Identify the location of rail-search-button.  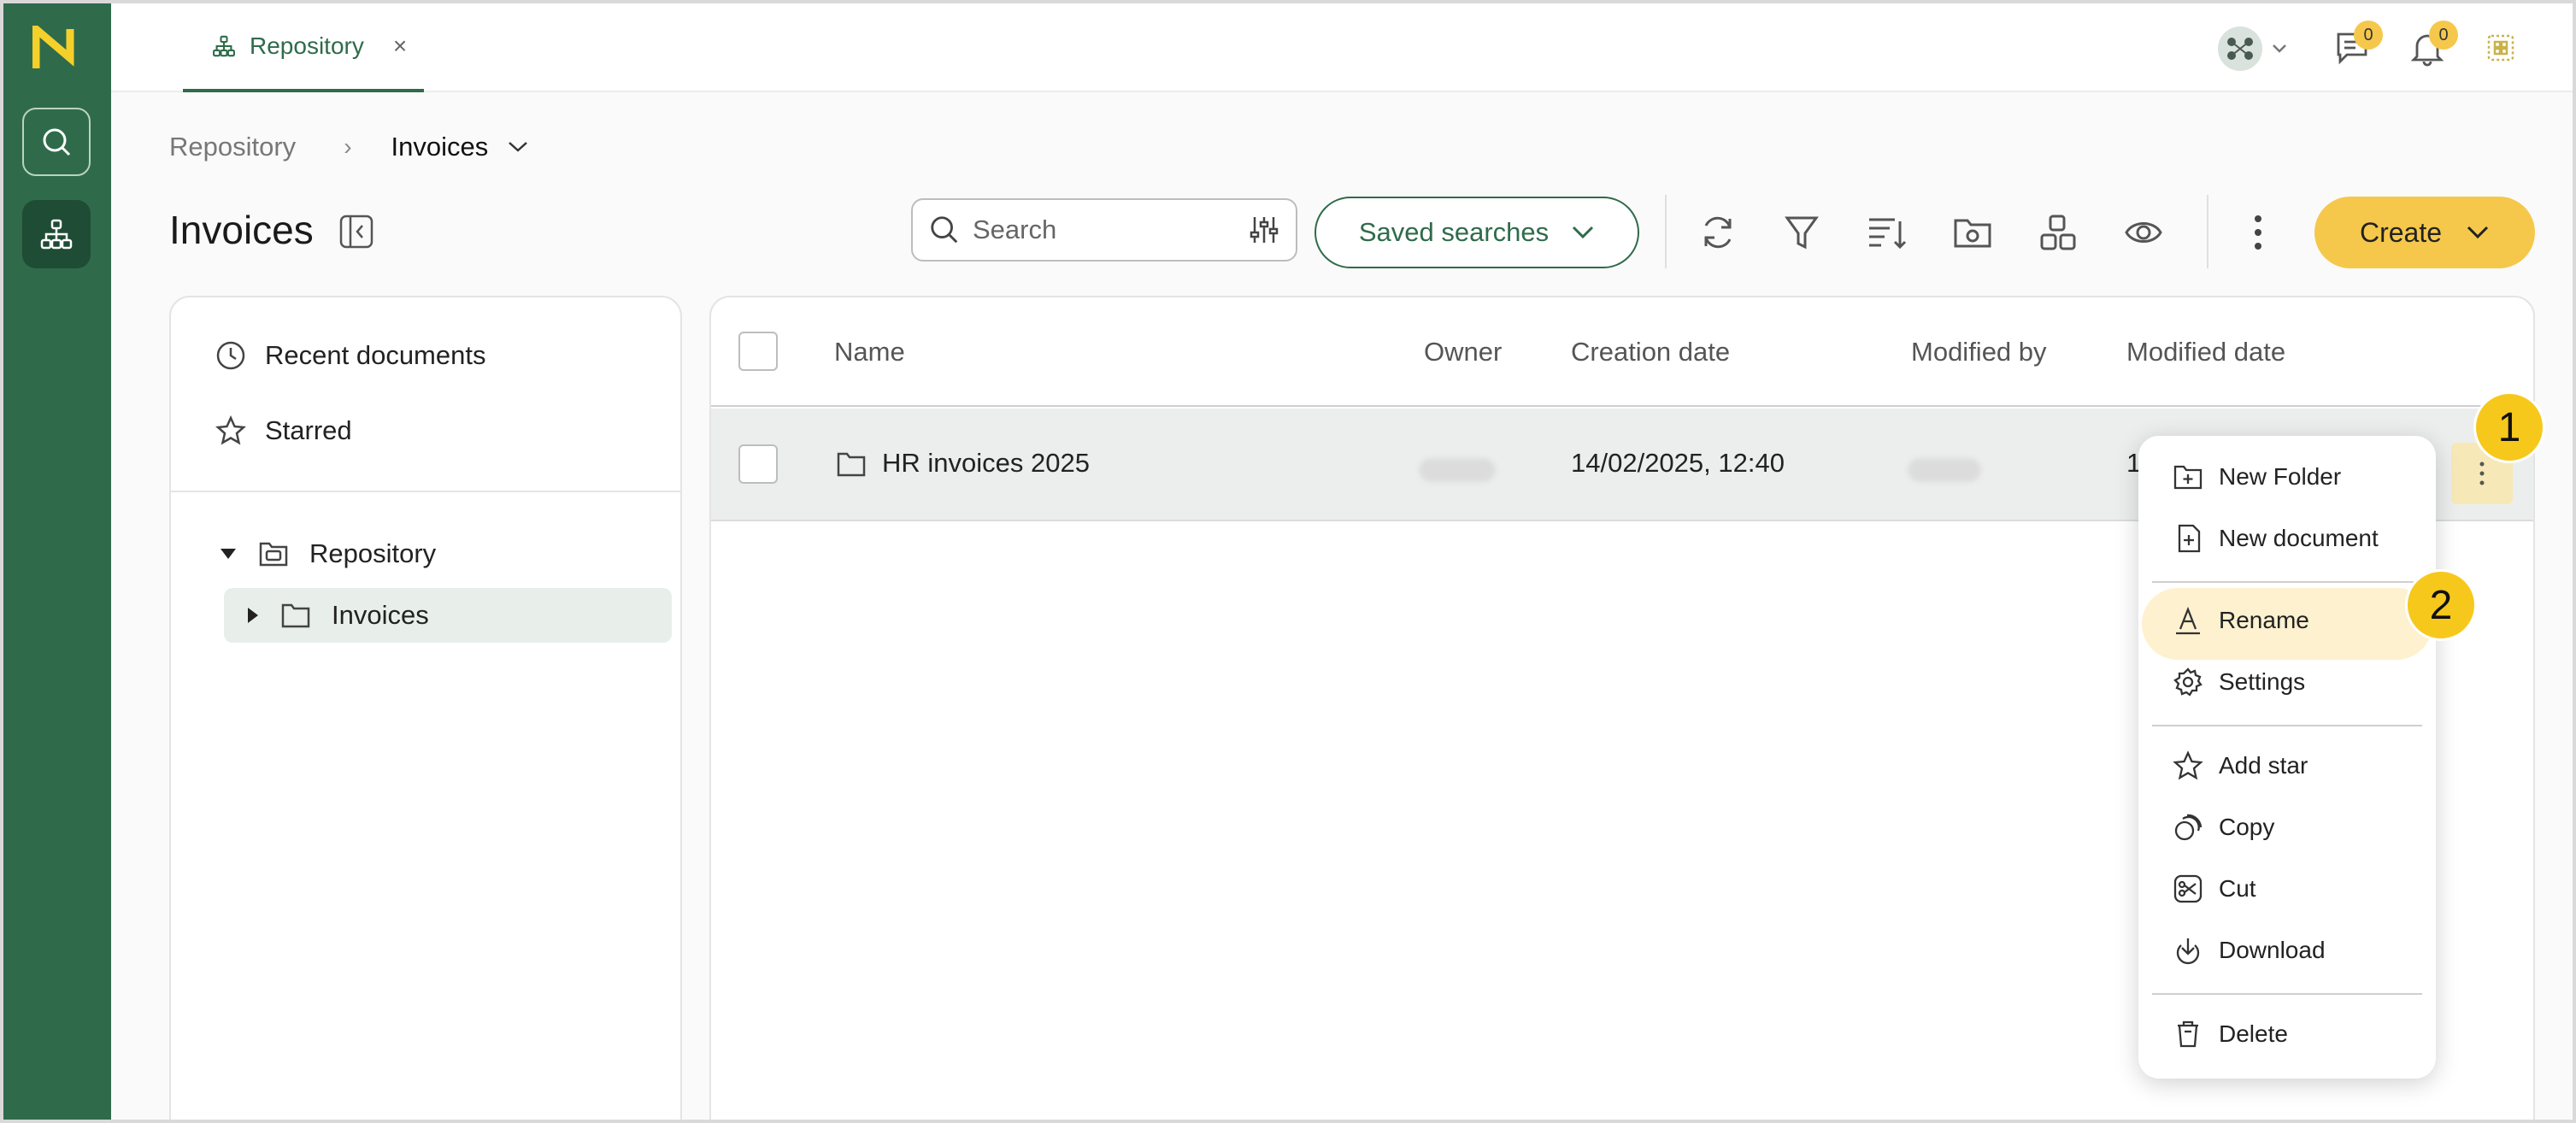
(56, 142).